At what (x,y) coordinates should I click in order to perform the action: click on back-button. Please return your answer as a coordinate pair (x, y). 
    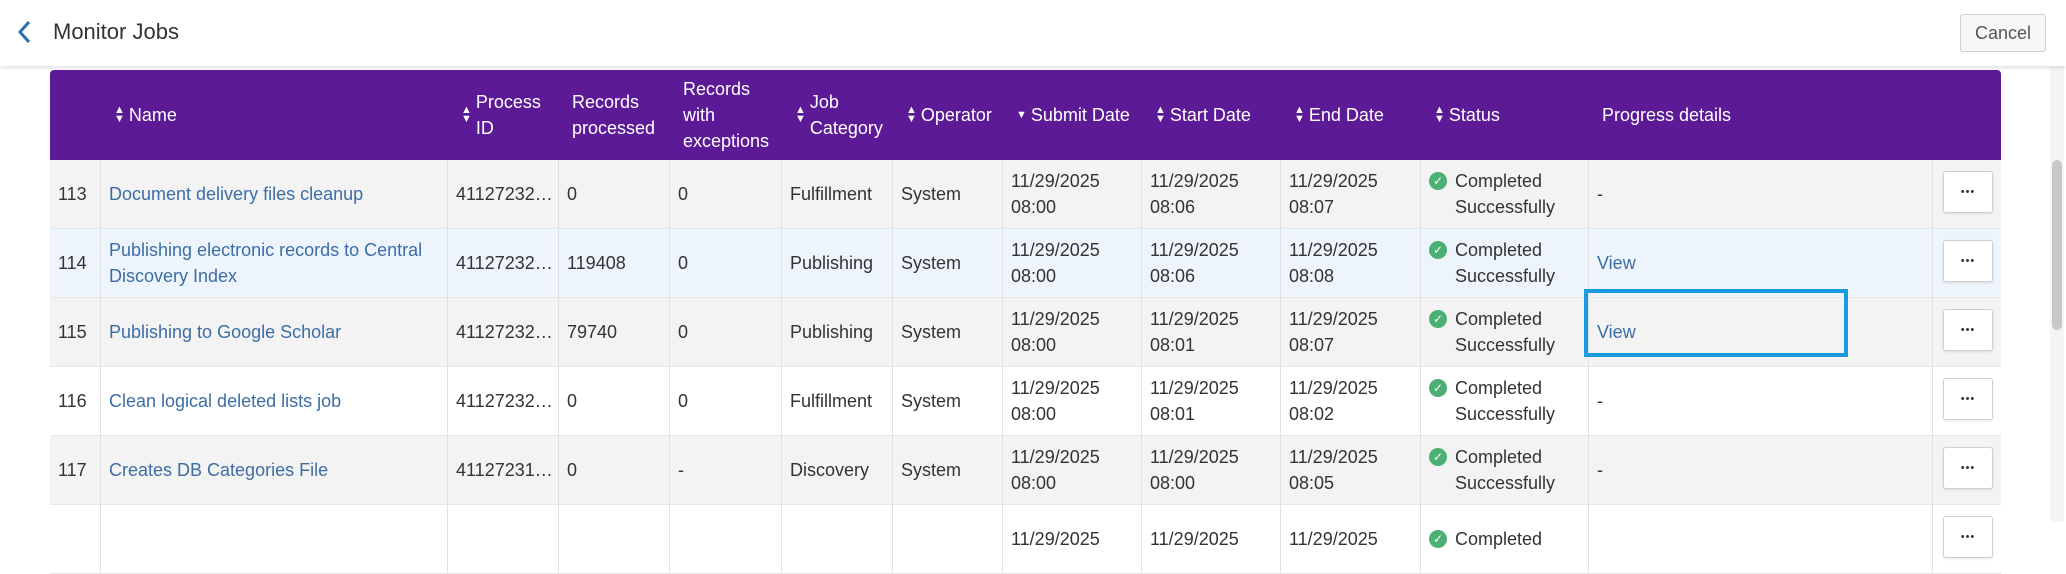
    Looking at the image, I should click on (24, 32).